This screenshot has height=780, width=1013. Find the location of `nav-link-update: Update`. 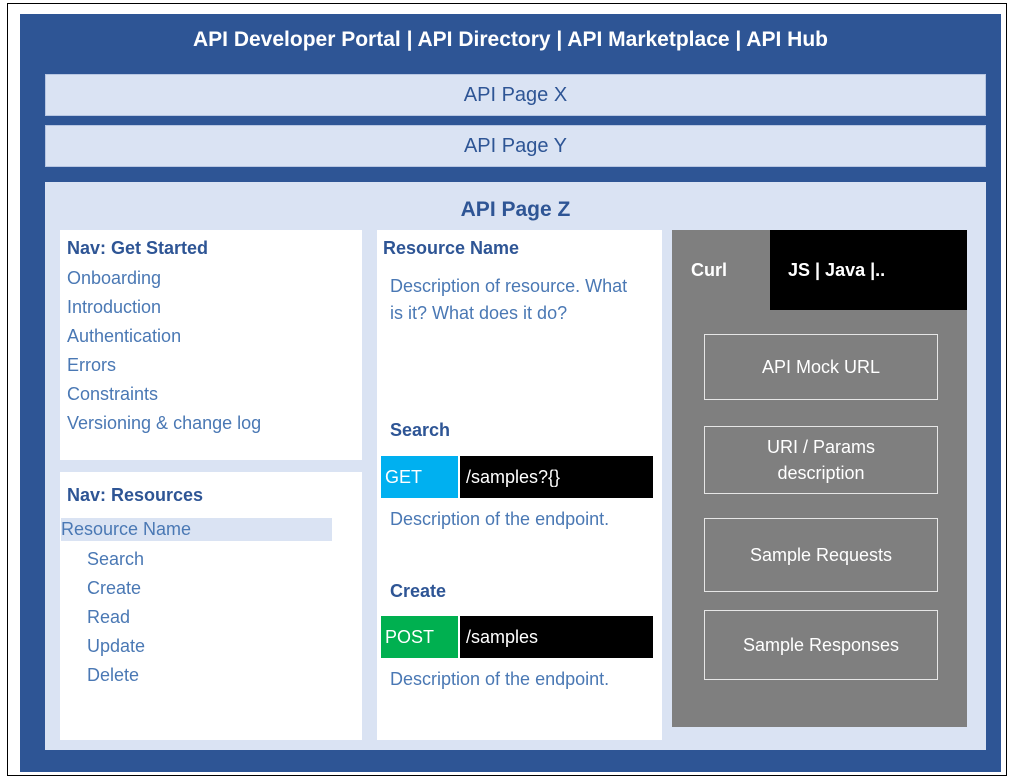

nav-link-update: Update is located at coordinates (116, 646).